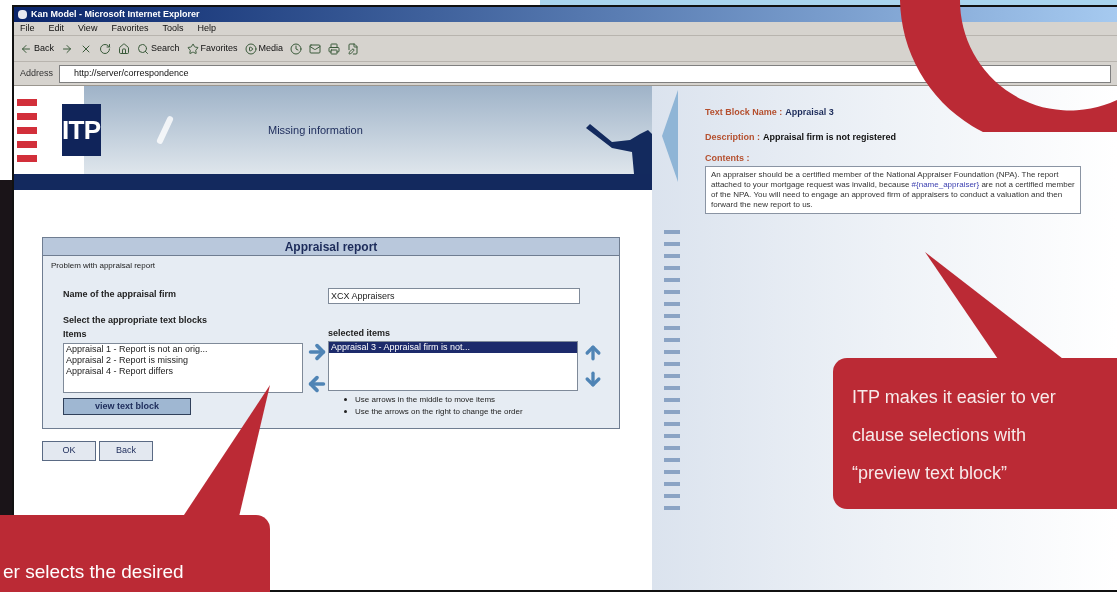 This screenshot has height=592, width=1117. Describe the element at coordinates (732, 137) in the screenshot. I see `field-label: Description :` at that location.